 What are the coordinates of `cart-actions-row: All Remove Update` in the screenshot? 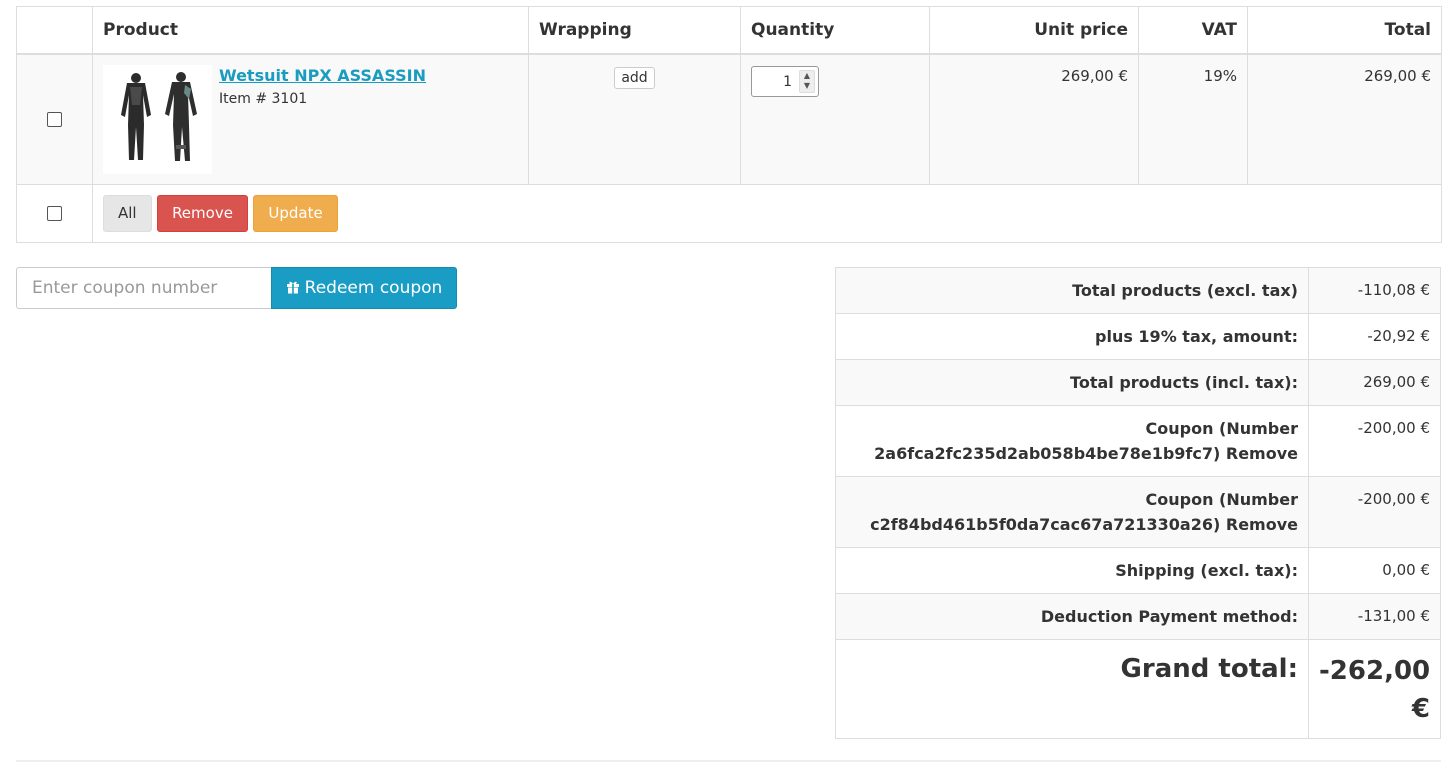 It's located at (729, 213).